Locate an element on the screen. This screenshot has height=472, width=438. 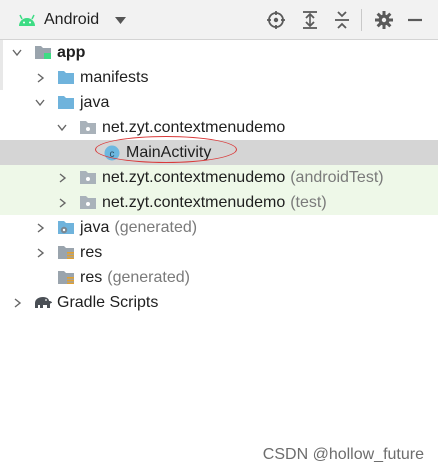
tree-row-package-main: net.zyt.contextmenudemo is located at coordinates (219, 127).